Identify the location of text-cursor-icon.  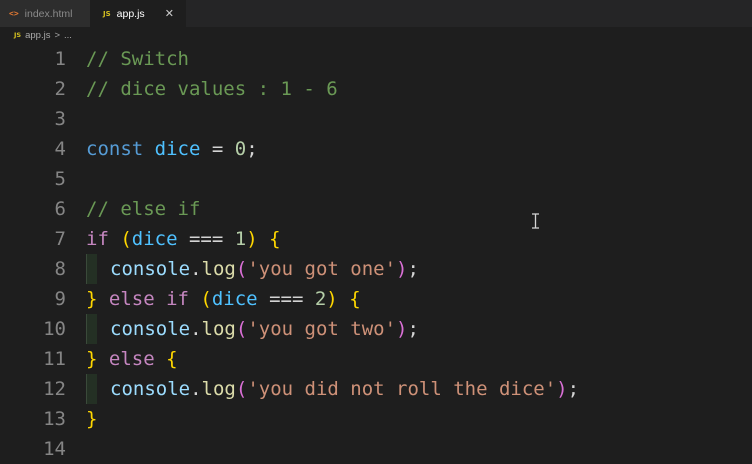
(535, 221).